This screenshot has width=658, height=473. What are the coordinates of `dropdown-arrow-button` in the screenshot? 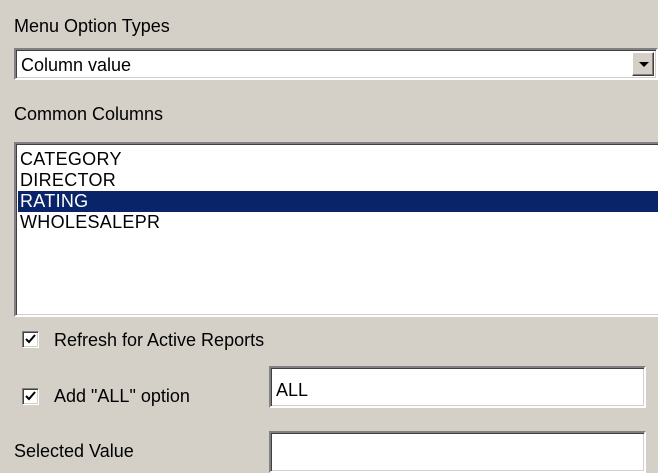 It's located at (643, 64).